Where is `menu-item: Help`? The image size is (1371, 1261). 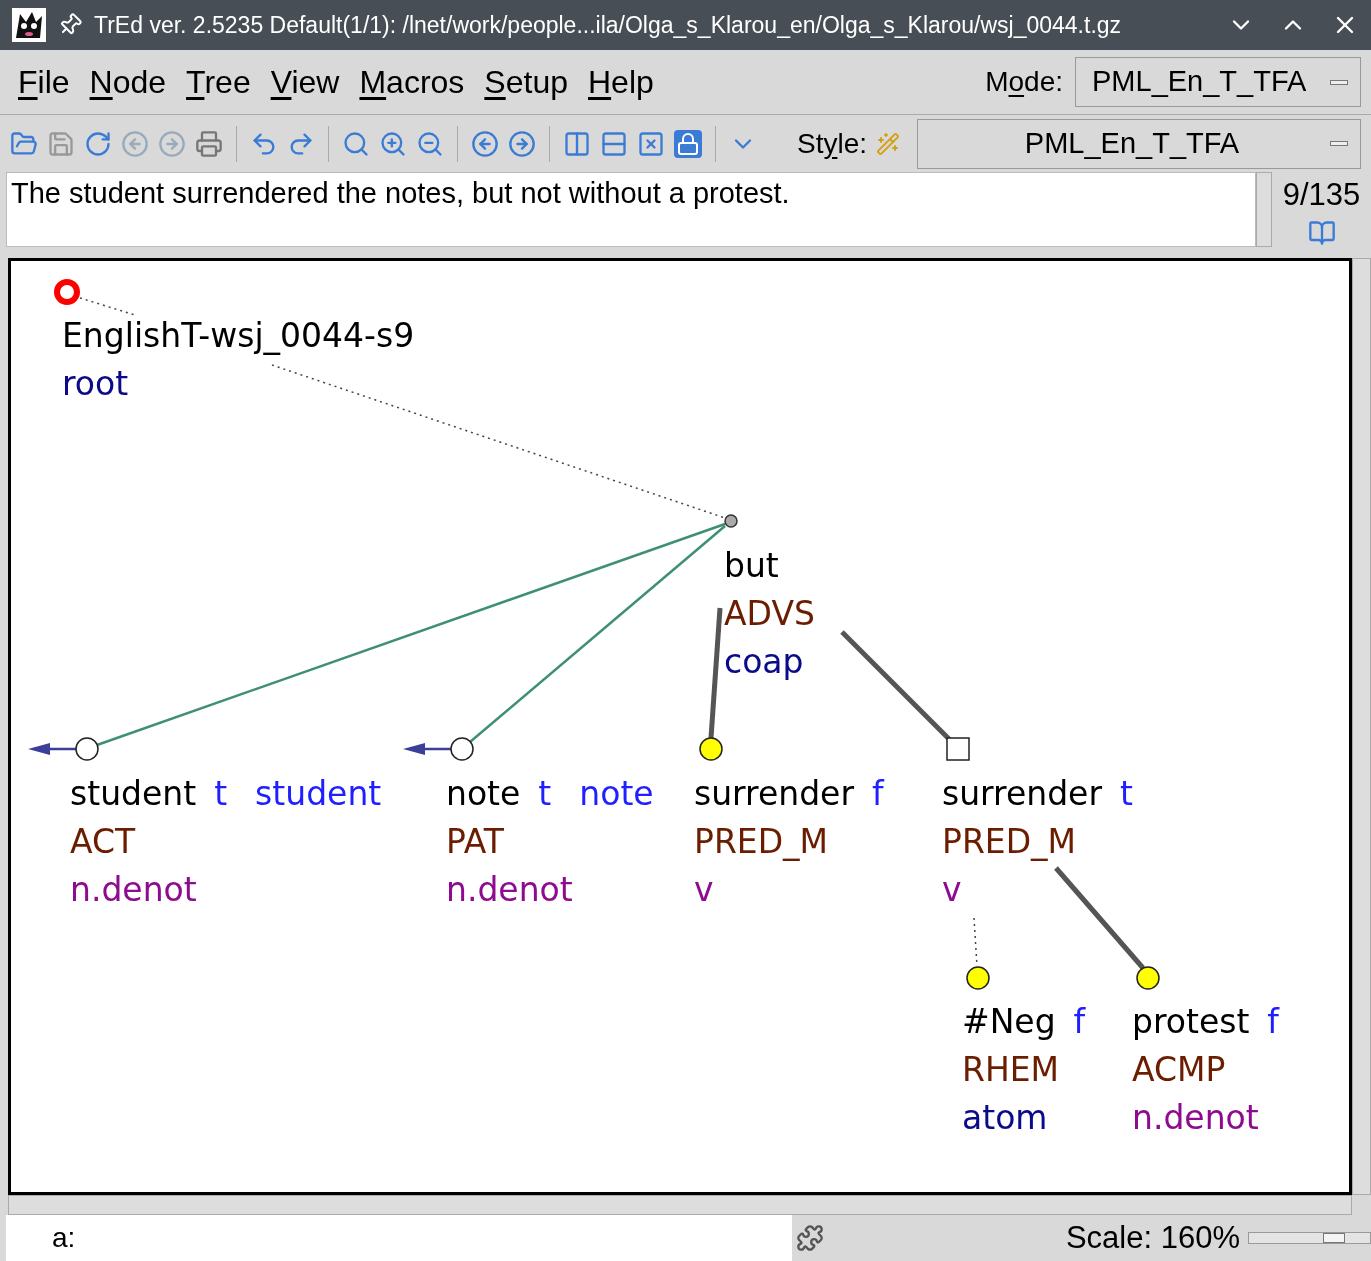 menu-item: Help is located at coordinates (621, 82).